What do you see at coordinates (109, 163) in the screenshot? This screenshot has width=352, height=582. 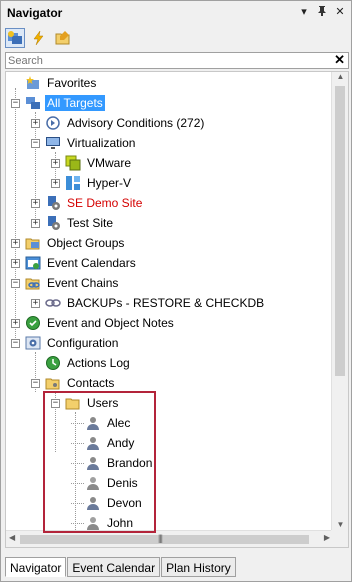 I see `tree-node-label: VMware` at bounding box center [109, 163].